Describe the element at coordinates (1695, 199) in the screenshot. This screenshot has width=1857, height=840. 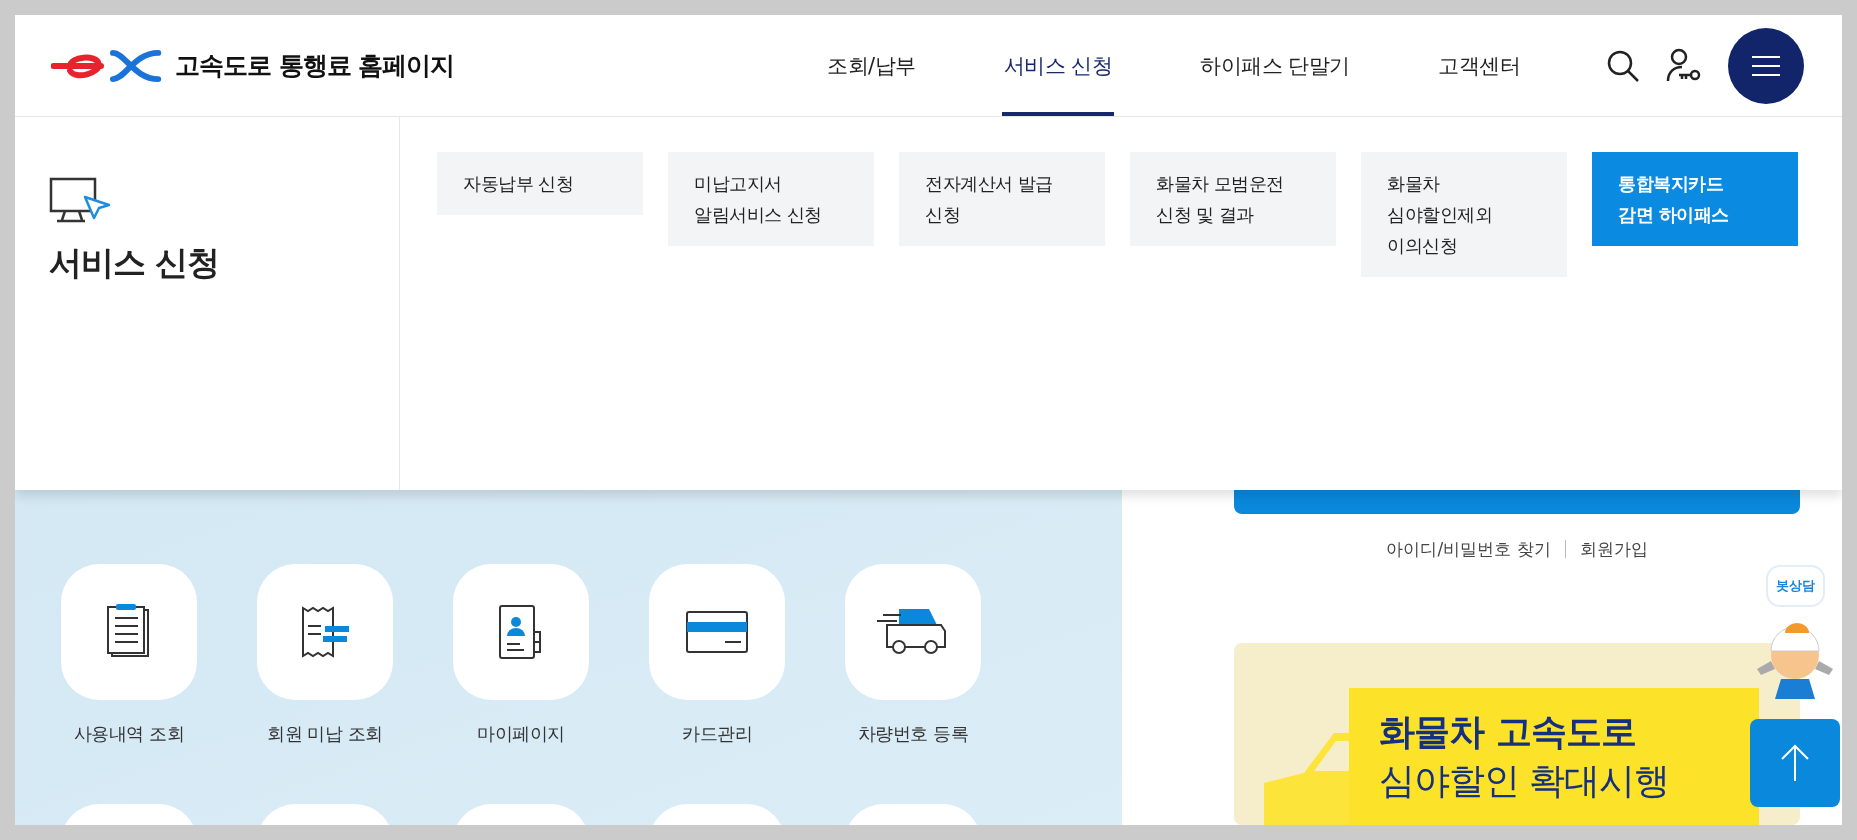
I see `submenu-item: 통합복지카드 감면 하이패스` at that location.